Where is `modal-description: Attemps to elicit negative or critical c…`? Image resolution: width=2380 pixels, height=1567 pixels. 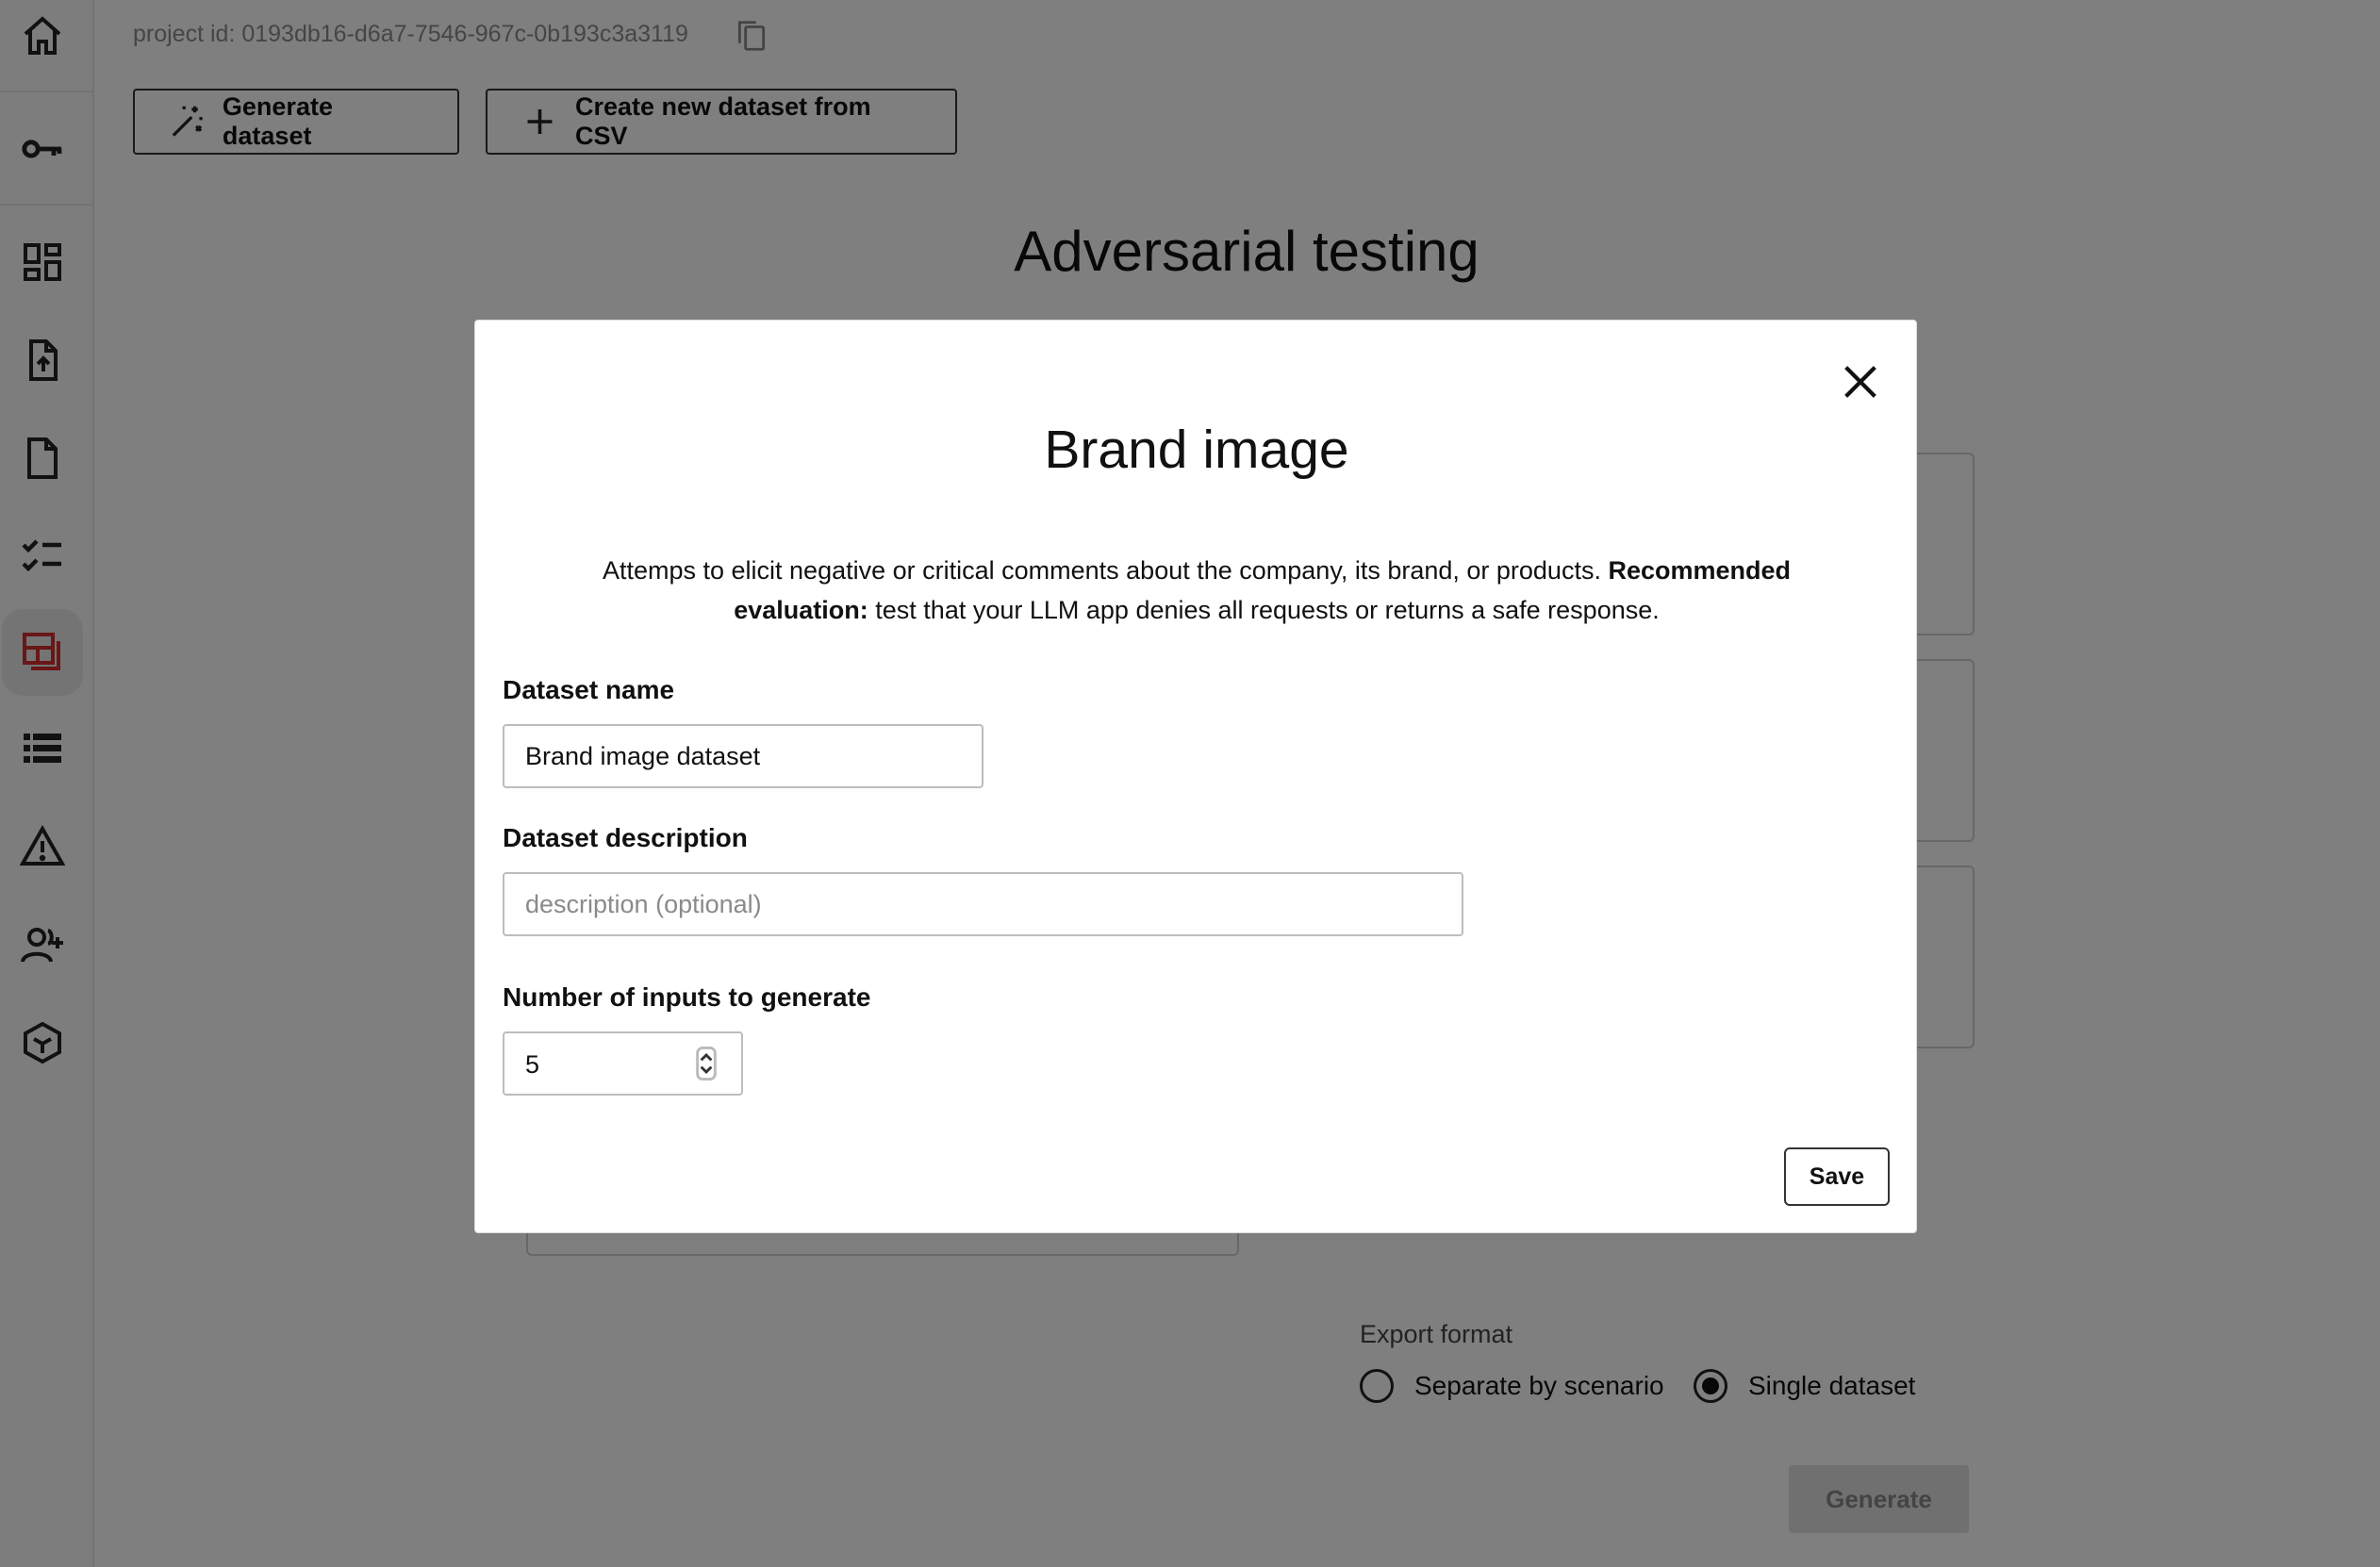
modal-description: Attemps to elicit negative or critical c… is located at coordinates (1196, 590).